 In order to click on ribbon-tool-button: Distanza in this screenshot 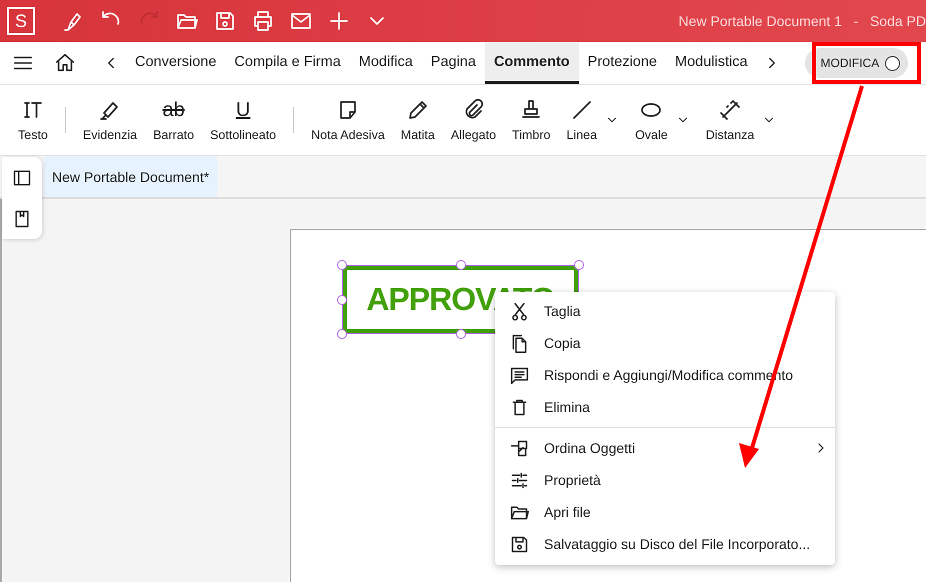, I will do `click(730, 120)`.